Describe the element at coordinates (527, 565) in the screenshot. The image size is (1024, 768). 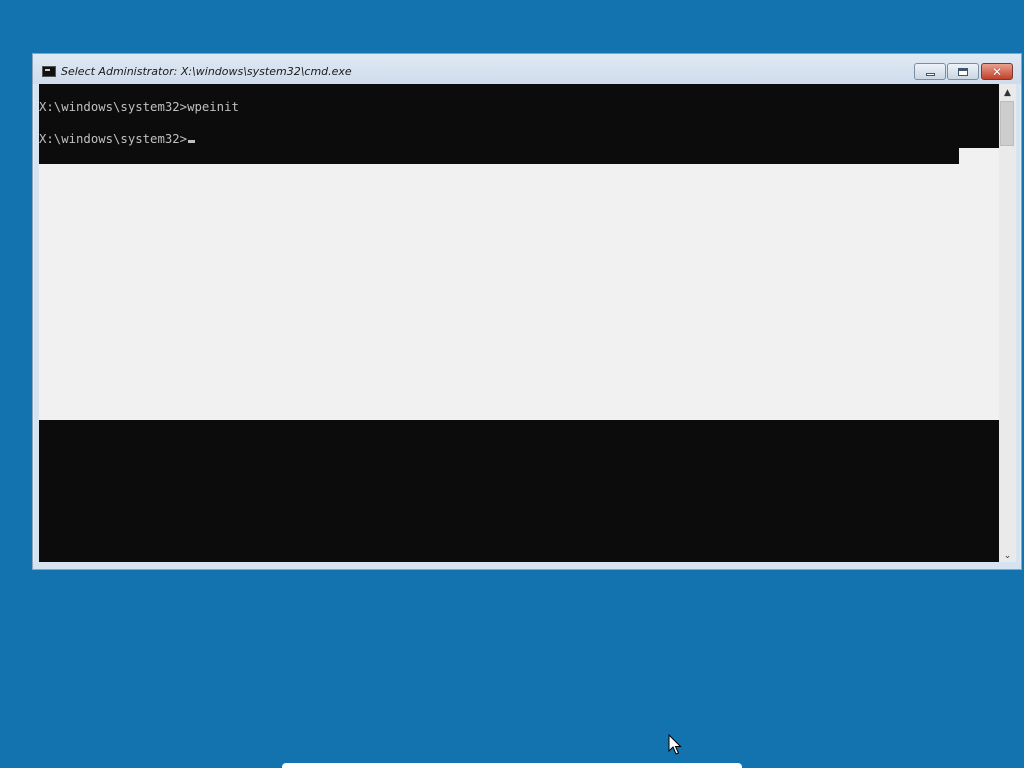
I see `window-bottom-border` at that location.